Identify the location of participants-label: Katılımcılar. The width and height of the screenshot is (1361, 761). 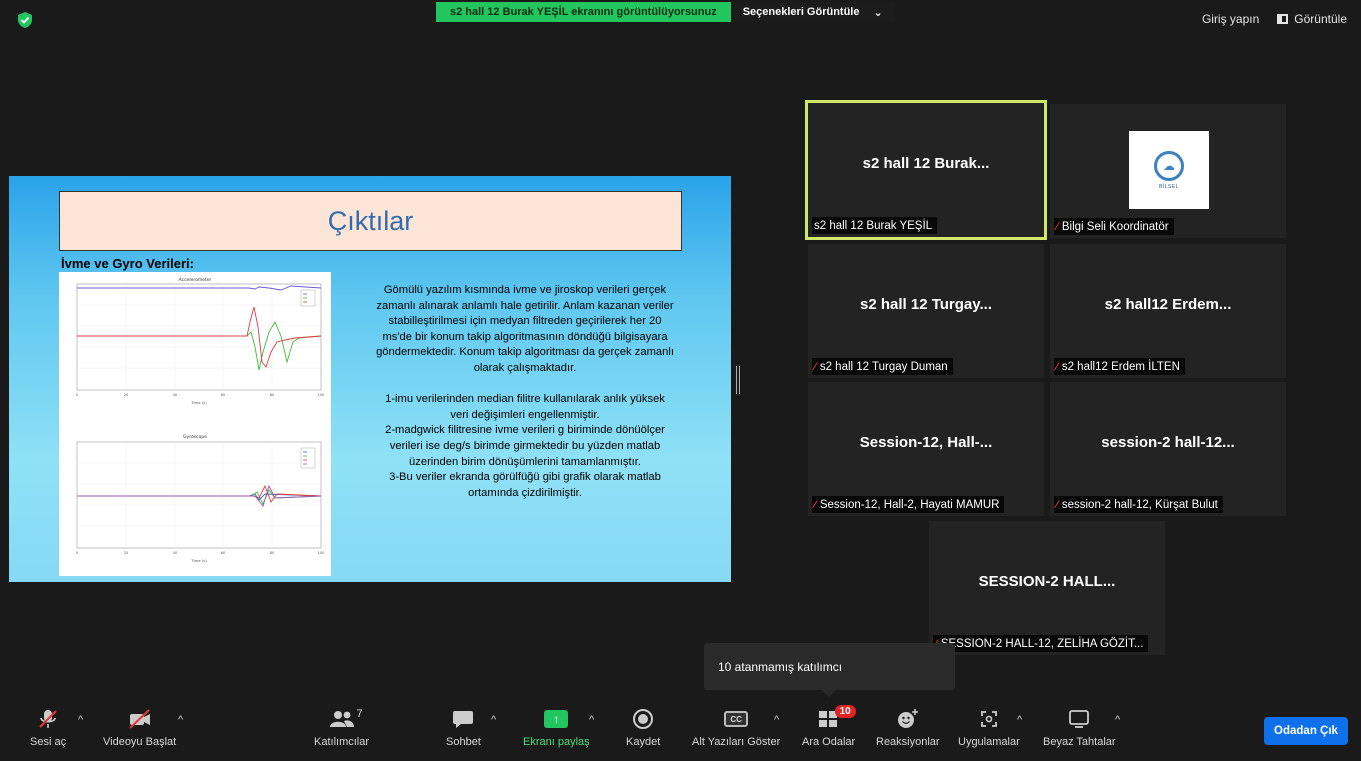
(342, 742).